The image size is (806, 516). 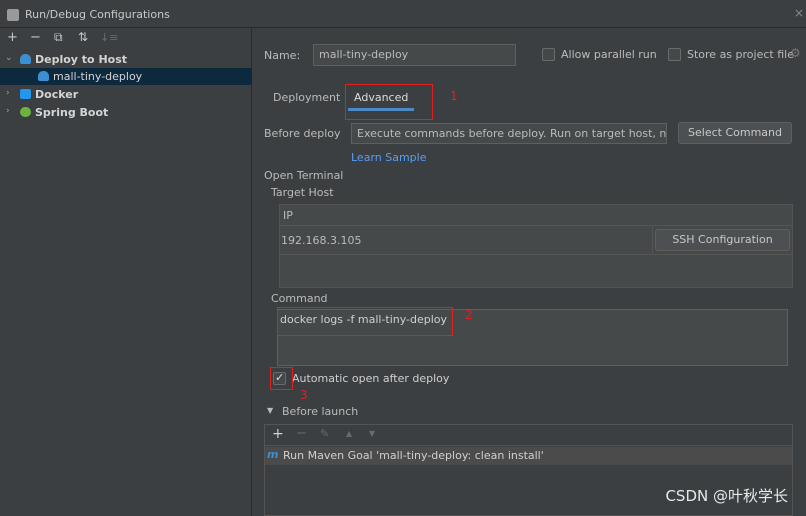 I want to click on learn-sample-link: Learn Sample, so click(x=389, y=157).